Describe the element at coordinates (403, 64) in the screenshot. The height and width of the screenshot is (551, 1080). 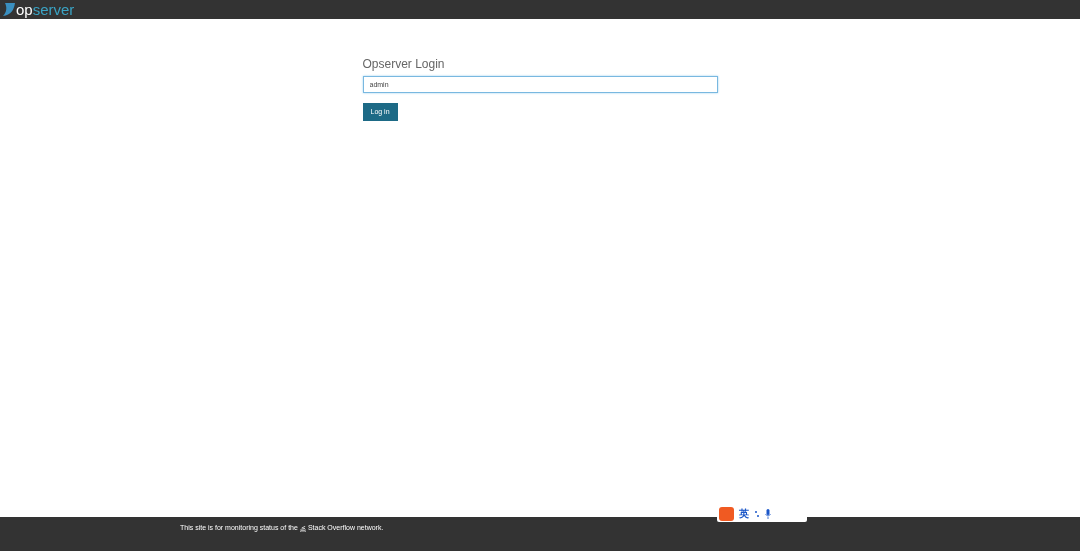
I see `login-title: Opserver Login` at that location.